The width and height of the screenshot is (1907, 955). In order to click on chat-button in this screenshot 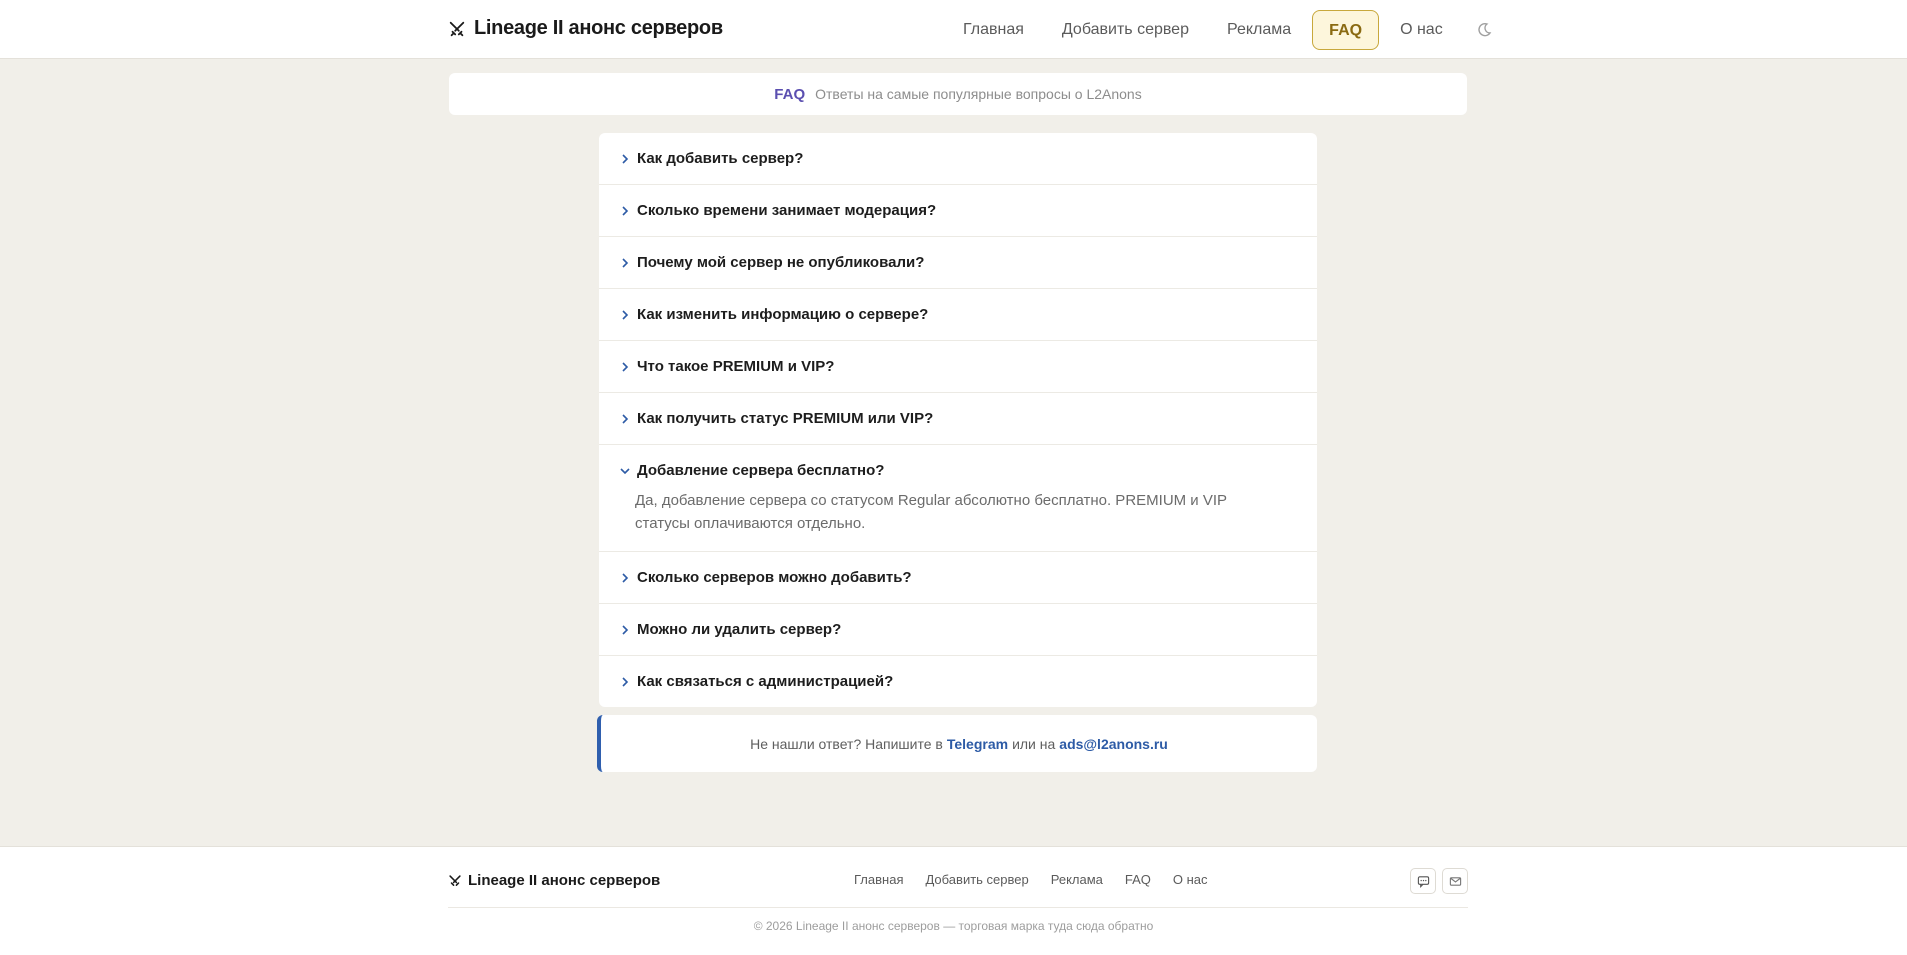, I will do `click(1423, 881)`.